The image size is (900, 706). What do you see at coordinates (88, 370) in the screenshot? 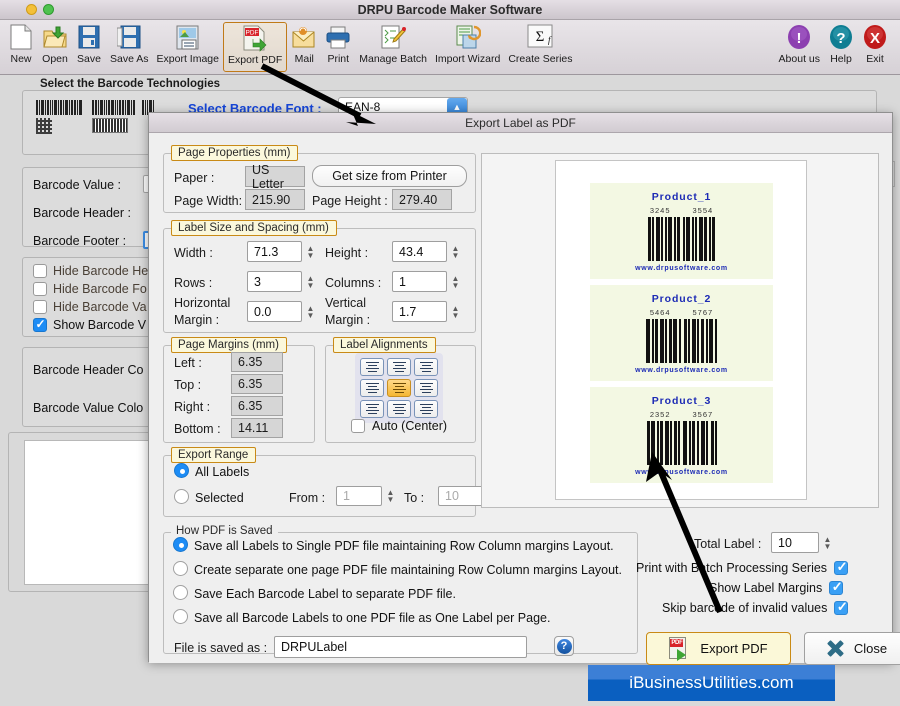
I see `barcode-header-color-label: Barcode Header Co` at bounding box center [88, 370].